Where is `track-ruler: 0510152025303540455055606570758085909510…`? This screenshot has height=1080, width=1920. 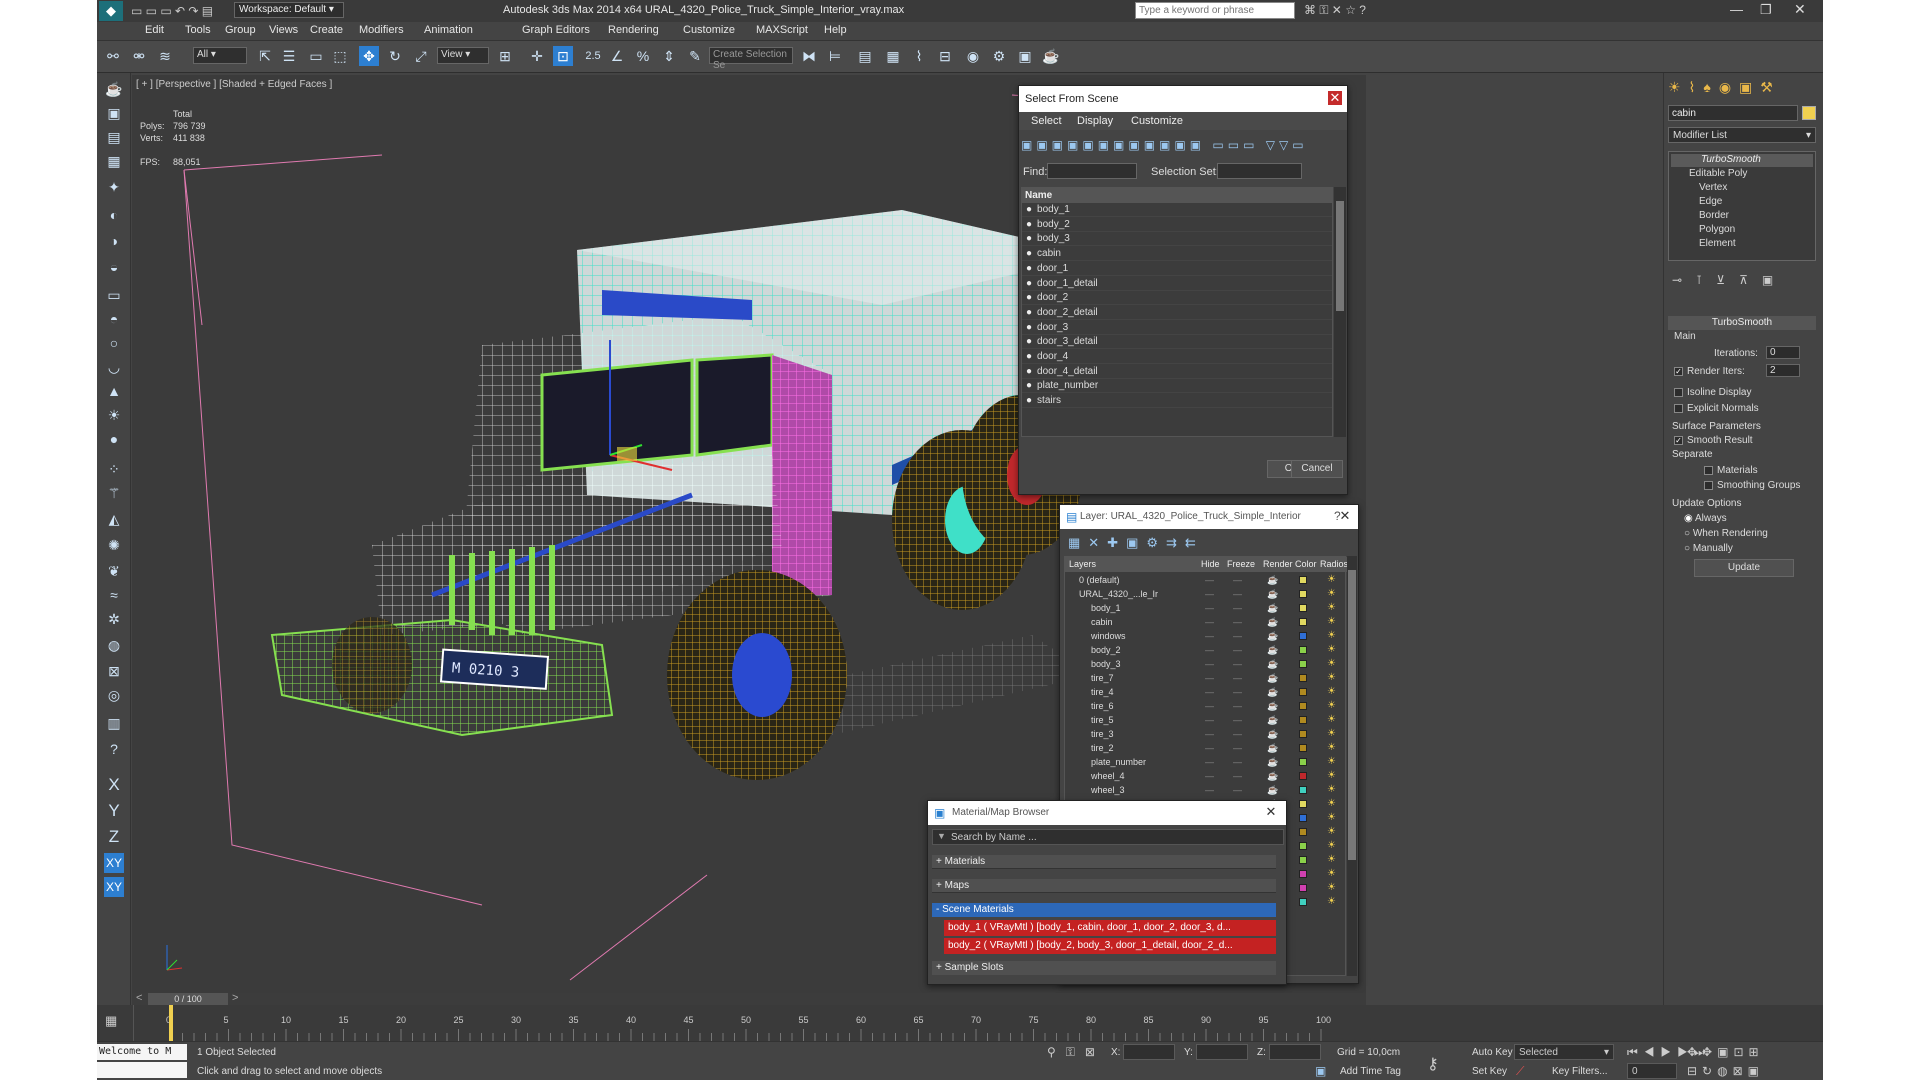
track-ruler: 0510152025303540455055606570758085909510… is located at coordinates (750, 1023).